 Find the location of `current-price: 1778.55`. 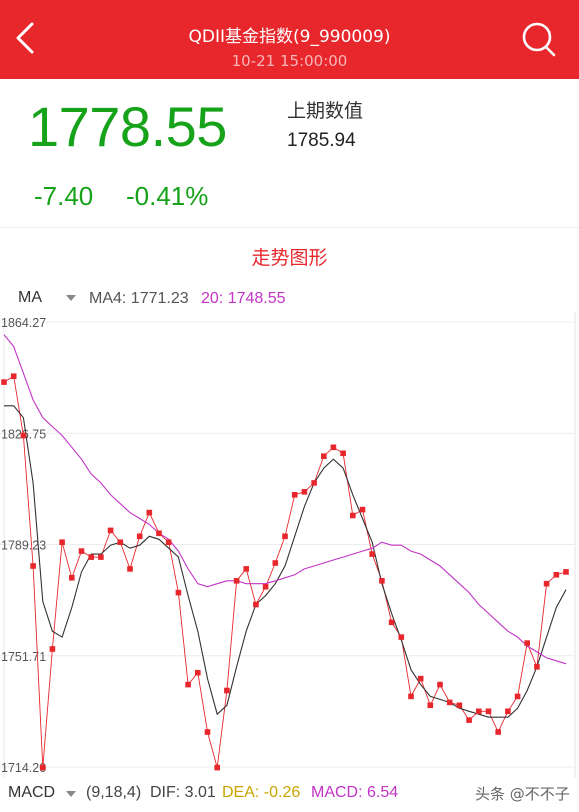

current-price: 1778.55 is located at coordinates (127, 126).